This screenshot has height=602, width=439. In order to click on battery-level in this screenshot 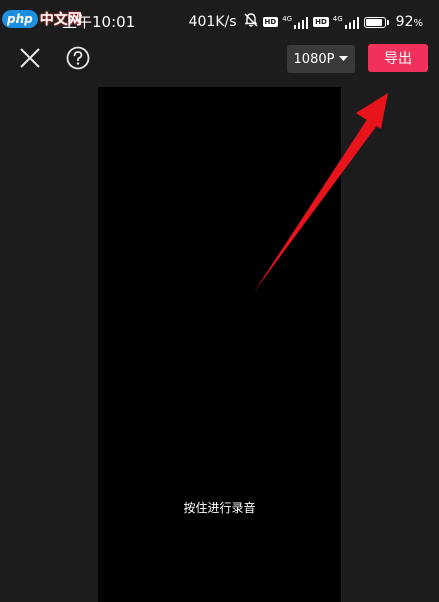, I will do `click(374, 22)`.